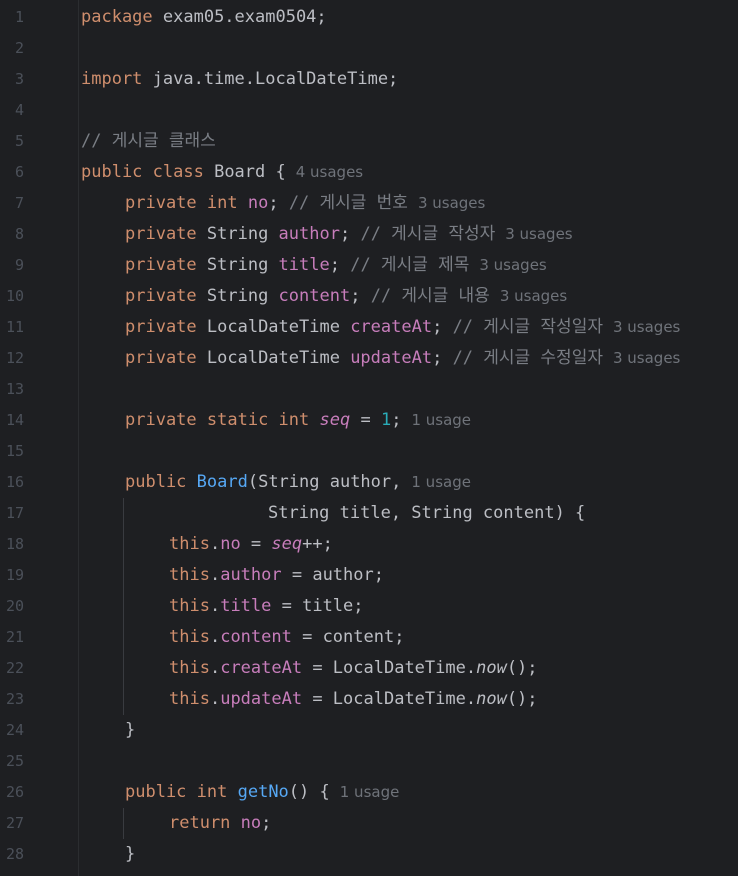 The width and height of the screenshot is (738, 876). I want to click on code-line-28: }, so click(130, 854).